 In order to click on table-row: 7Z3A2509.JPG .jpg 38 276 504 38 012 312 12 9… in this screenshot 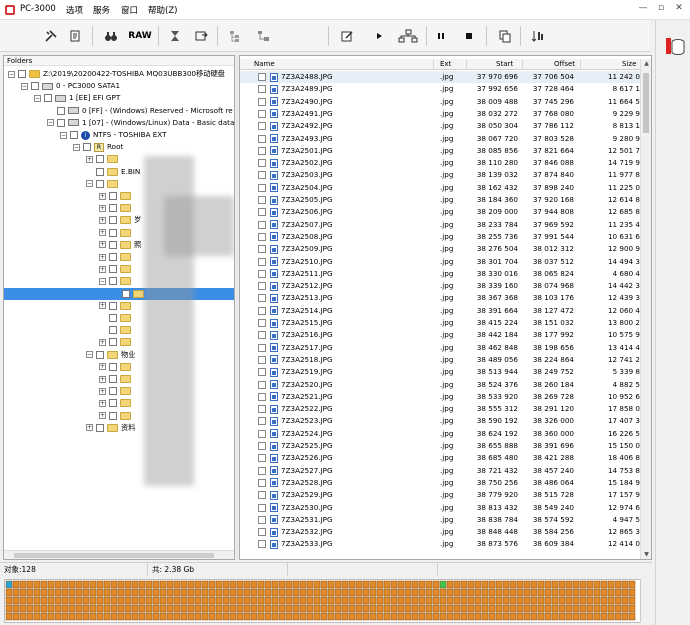, I will do `click(440, 249)`.